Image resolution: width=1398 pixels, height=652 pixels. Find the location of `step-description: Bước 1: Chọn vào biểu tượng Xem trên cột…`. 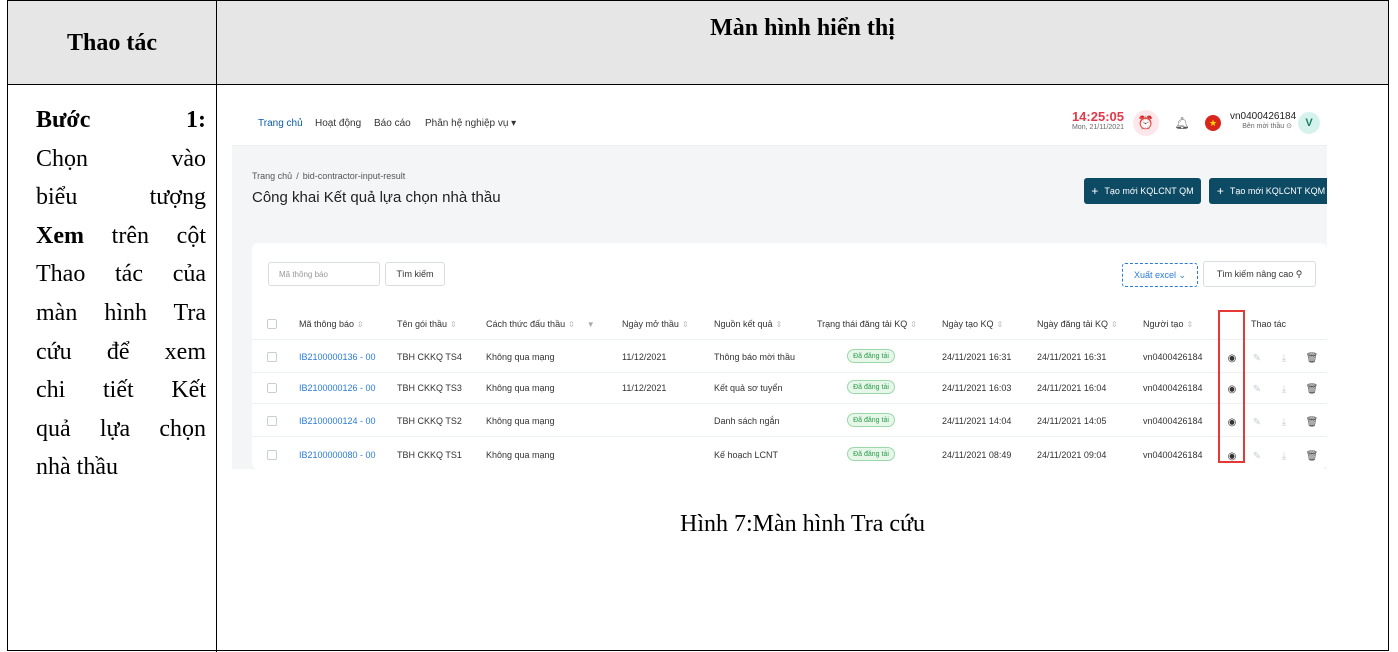

step-description: Bước 1: Chọn vào biểu tượng Xem trên cột… is located at coordinates (121, 294).